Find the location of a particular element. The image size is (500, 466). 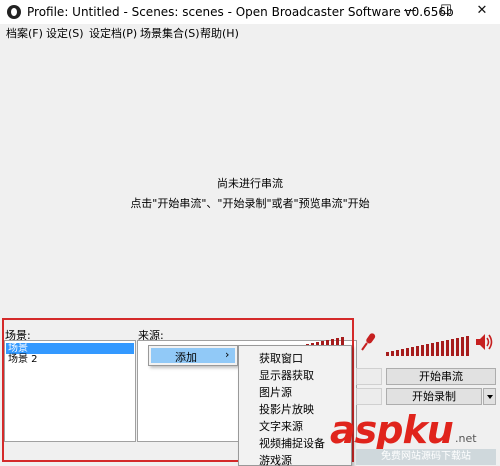

microphone-icon is located at coordinates (368, 342).